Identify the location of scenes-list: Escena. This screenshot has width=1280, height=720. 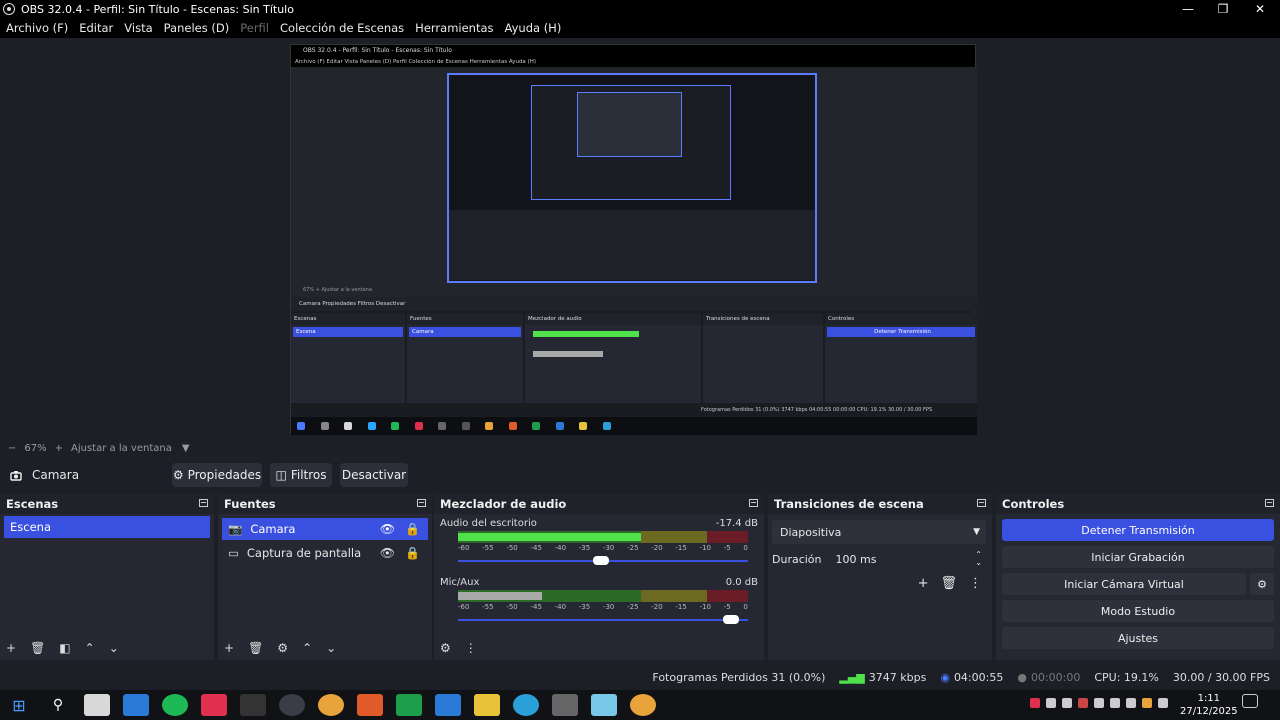
(107, 577).